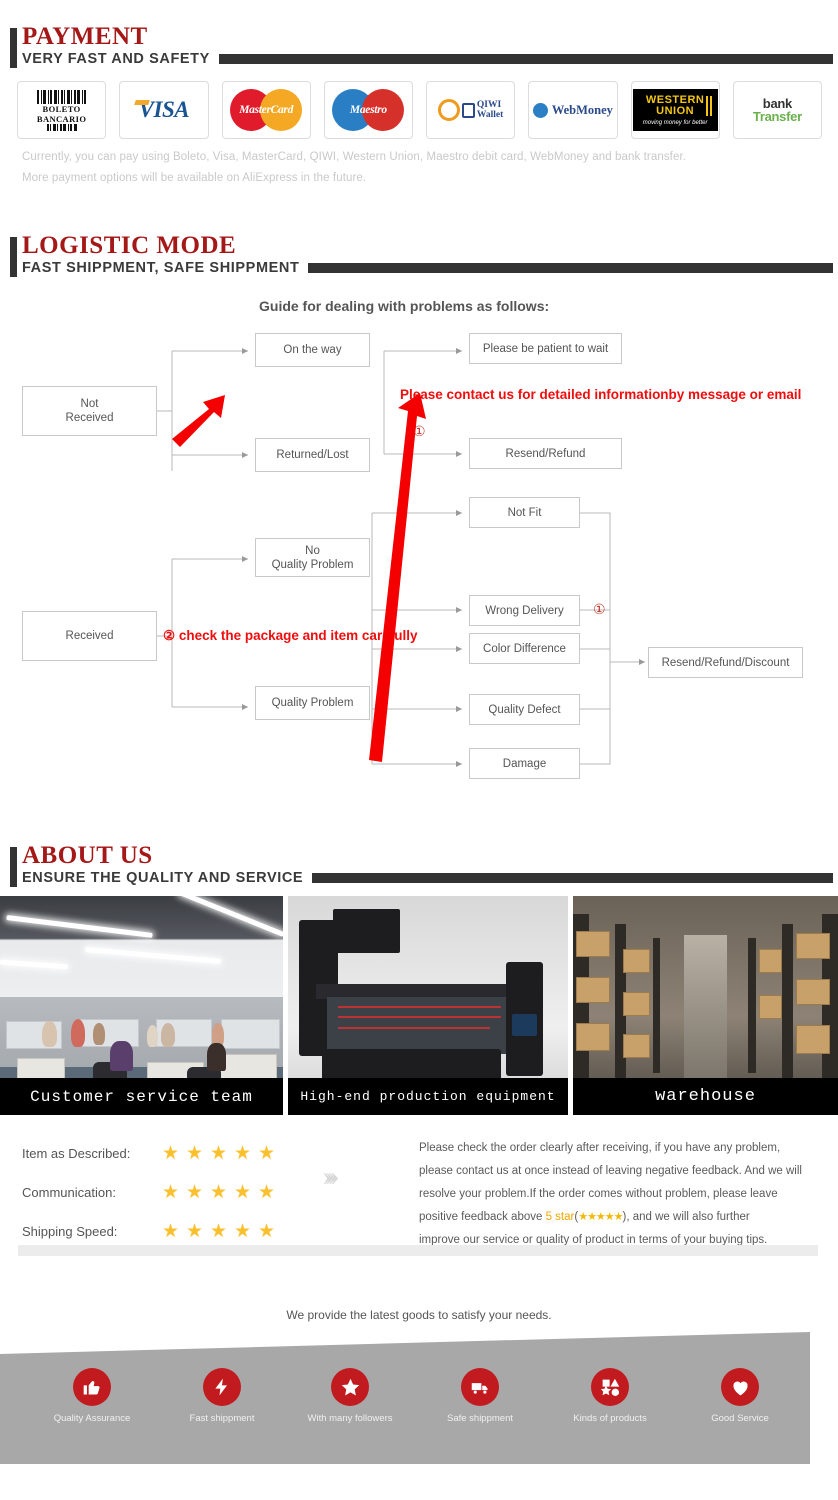 This screenshot has width=838, height=1500. Describe the element at coordinates (312, 703) in the screenshot. I see `flow-node-quality-problem: Quality Problem` at that location.